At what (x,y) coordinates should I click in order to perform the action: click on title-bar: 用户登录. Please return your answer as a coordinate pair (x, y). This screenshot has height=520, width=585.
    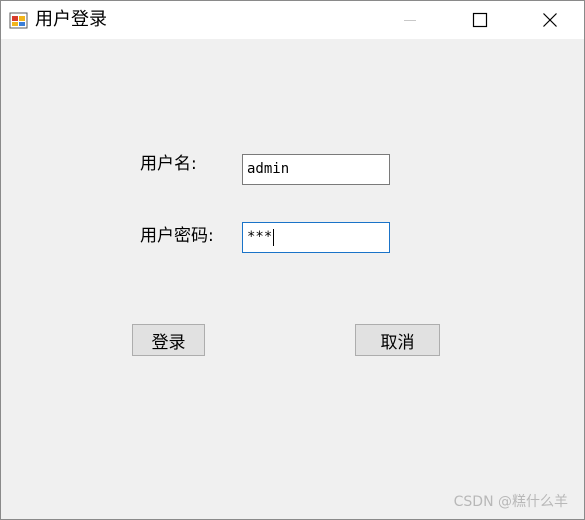
    Looking at the image, I should click on (292, 20).